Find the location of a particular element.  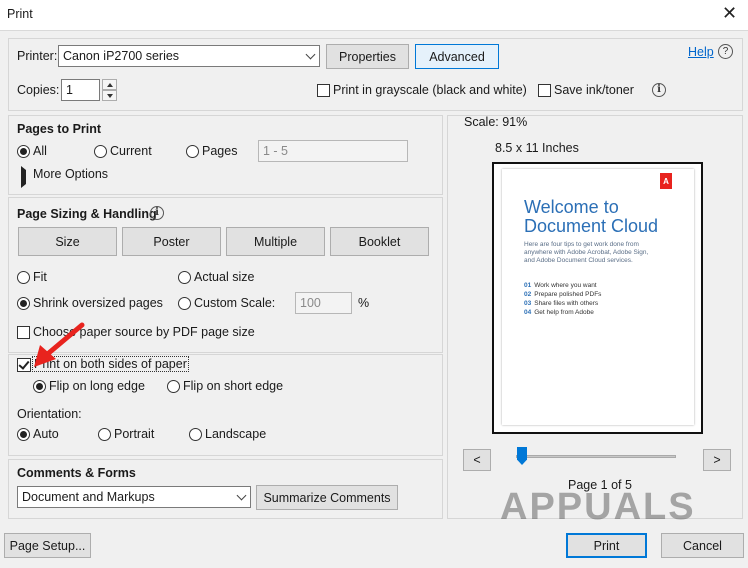

more-options-toggle: More Options is located at coordinates (70, 174).